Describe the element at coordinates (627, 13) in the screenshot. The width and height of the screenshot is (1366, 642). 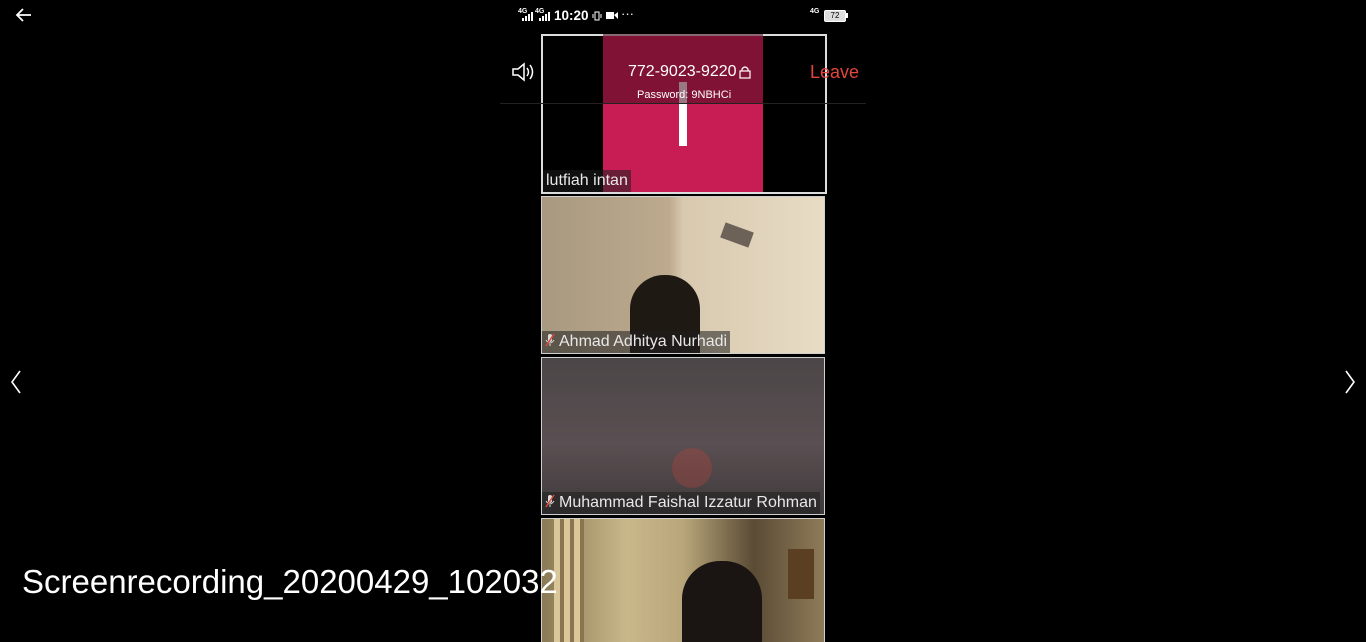
I see `more-indicator: ···` at that location.